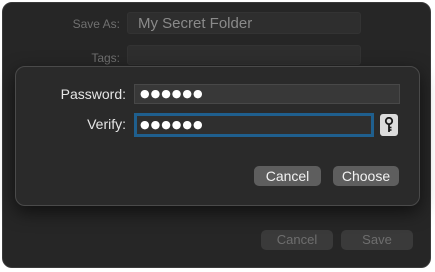  Describe the element at coordinates (93, 94) in the screenshot. I see `password-label: Password:` at that location.